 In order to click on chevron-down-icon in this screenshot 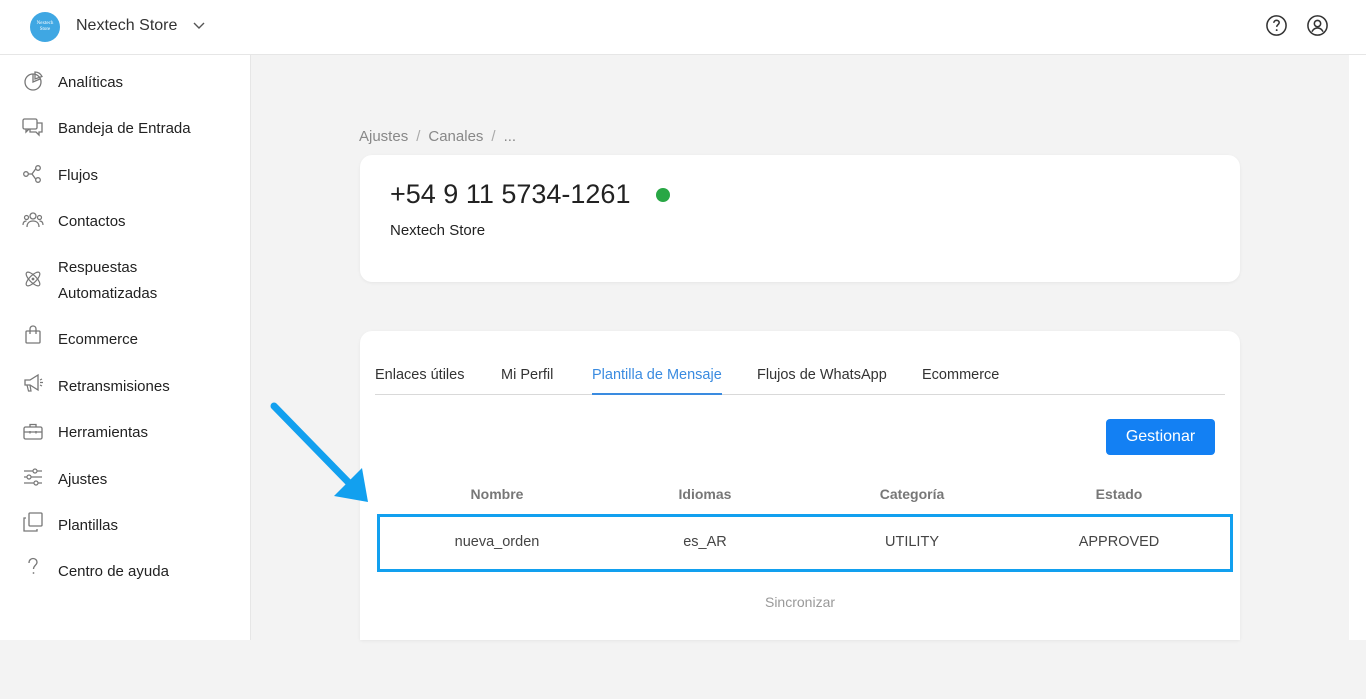, I will do `click(199, 25)`.